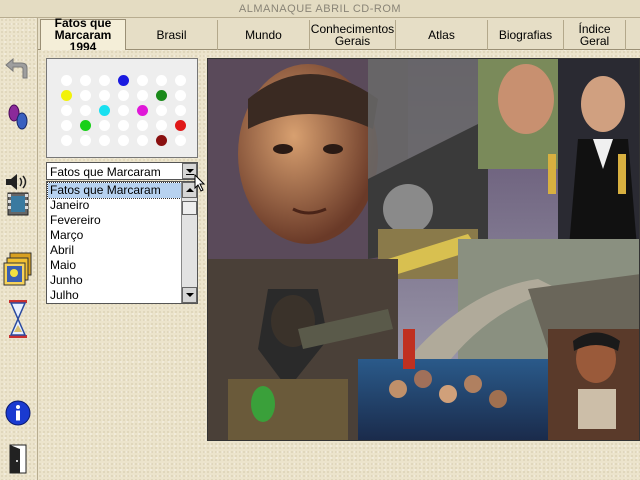  I want to click on tab-label: Mundo, so click(263, 35).